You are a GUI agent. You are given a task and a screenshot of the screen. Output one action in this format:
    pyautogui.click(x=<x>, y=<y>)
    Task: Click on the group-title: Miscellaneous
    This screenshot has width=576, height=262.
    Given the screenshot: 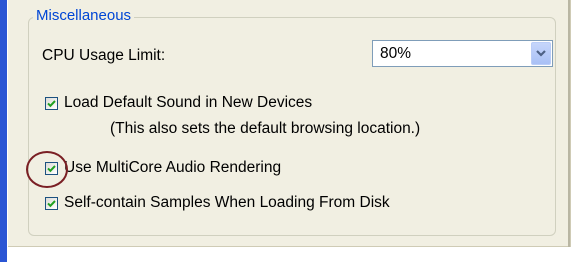 What is the action you would take?
    pyautogui.click(x=84, y=16)
    